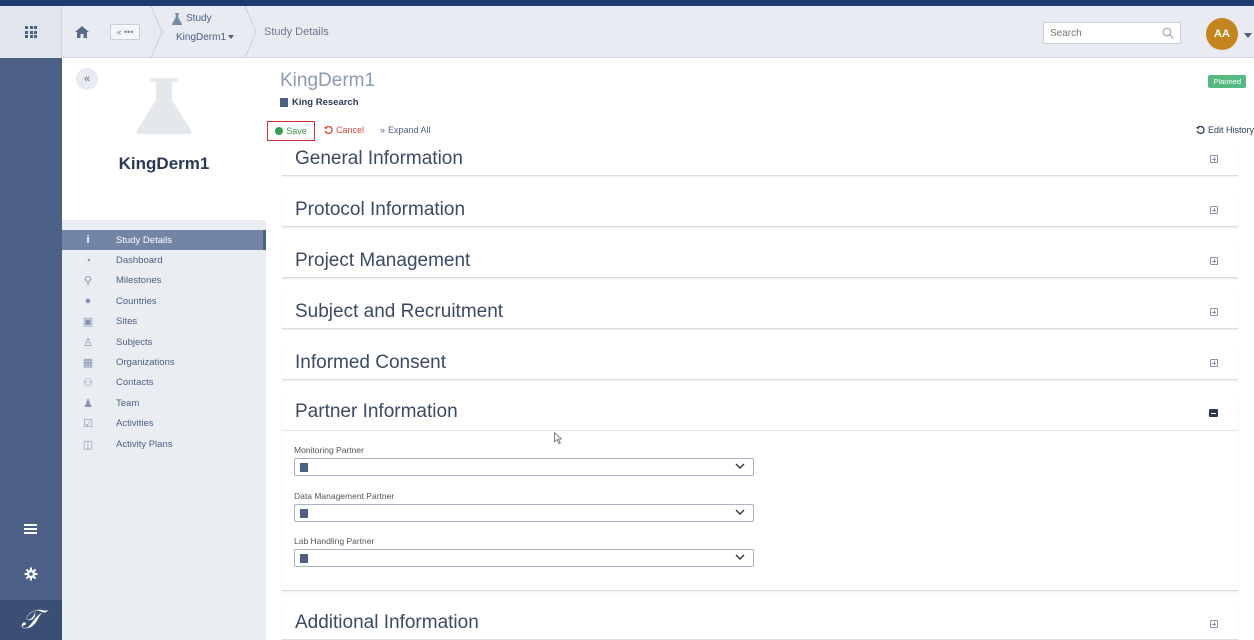 The image size is (1254, 640). I want to click on nav-item-label: Study Details, so click(144, 240).